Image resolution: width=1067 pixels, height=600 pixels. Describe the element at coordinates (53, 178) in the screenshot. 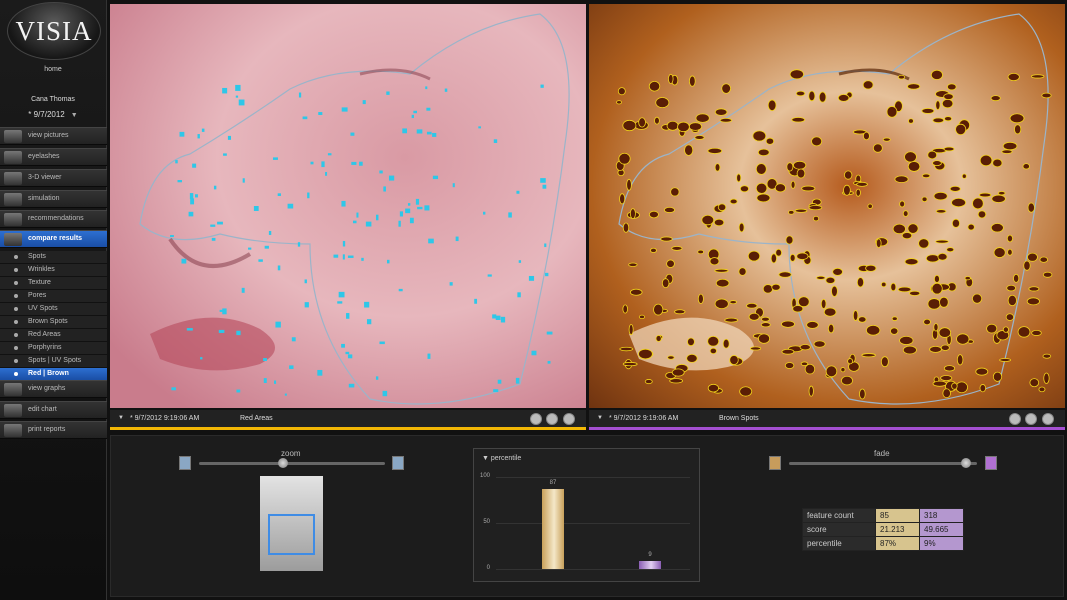

I see `nav-3d-viewer: 3-D viewer` at that location.